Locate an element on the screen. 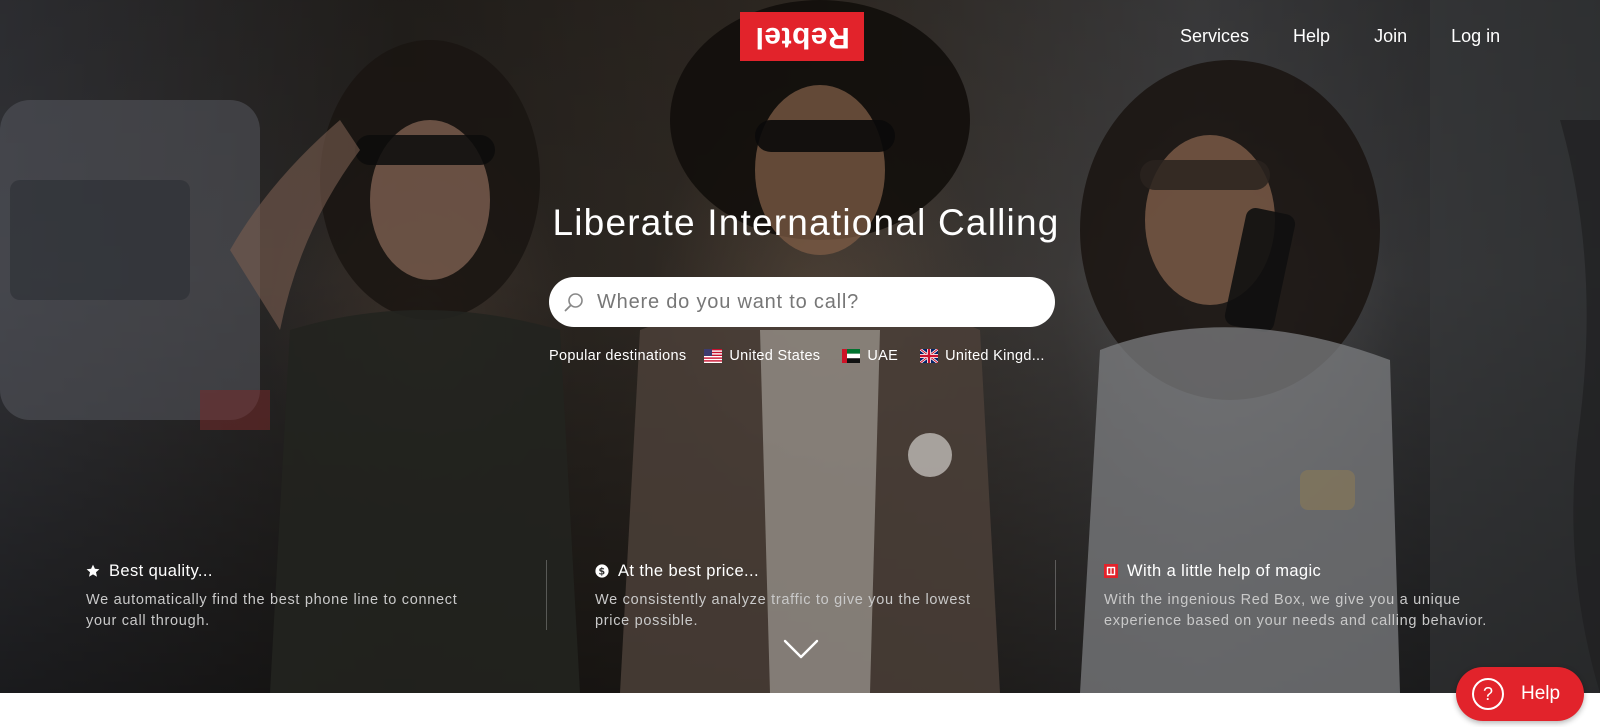  search-box is located at coordinates (802, 302).